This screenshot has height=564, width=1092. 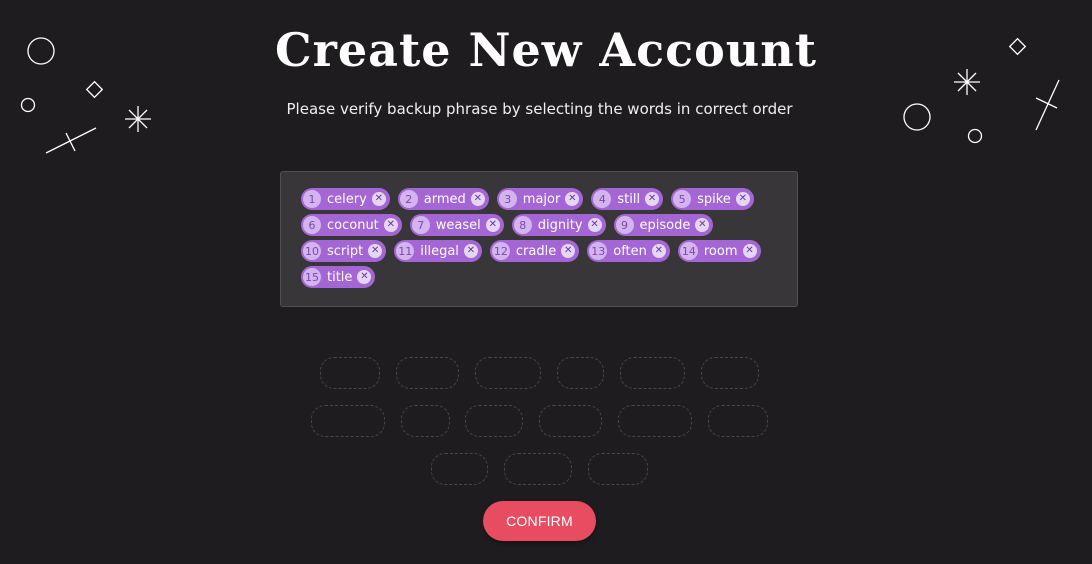 I want to click on selected-word-chip: 14 room ✕, so click(x=719, y=251).